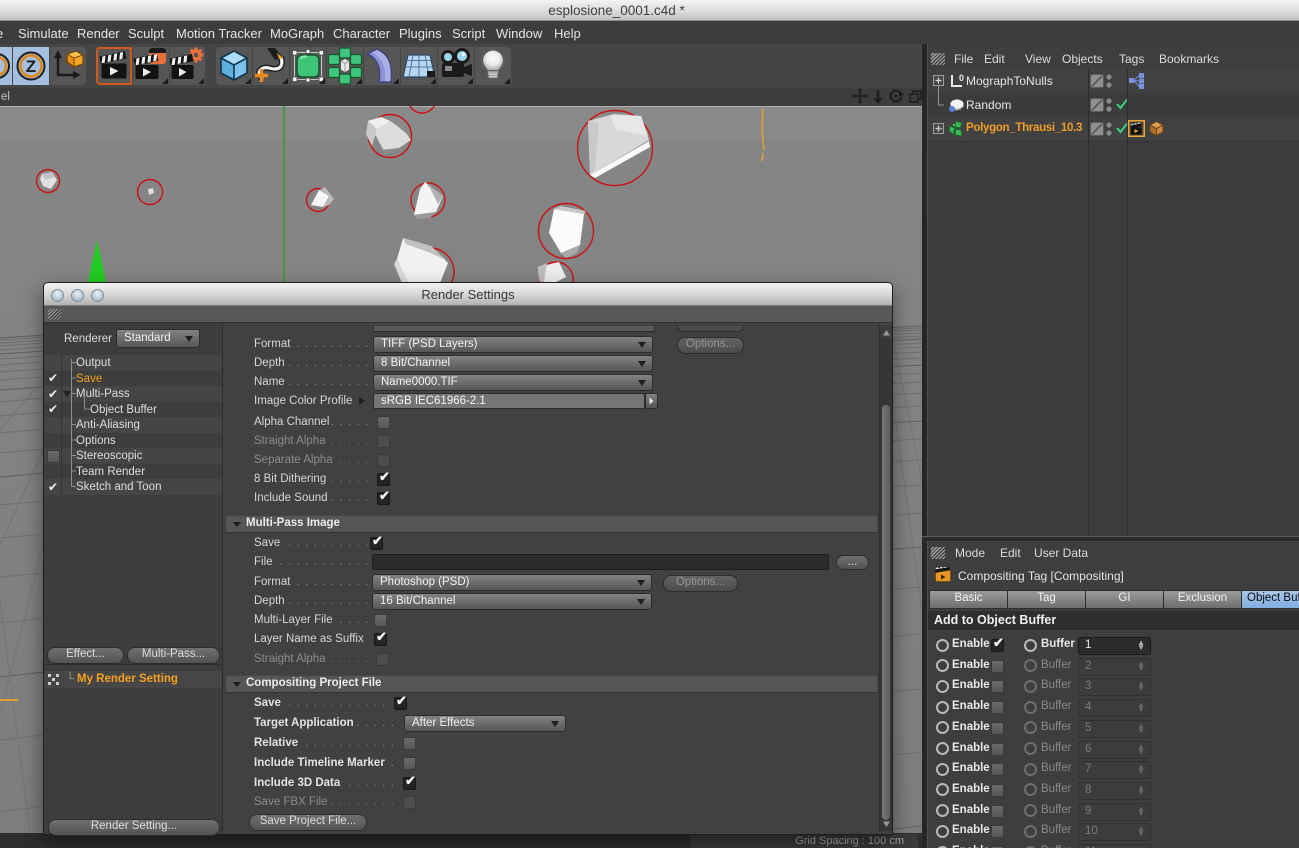  Describe the element at coordinates (961, 78) in the screenshot. I see `svg-text: 0` at that location.